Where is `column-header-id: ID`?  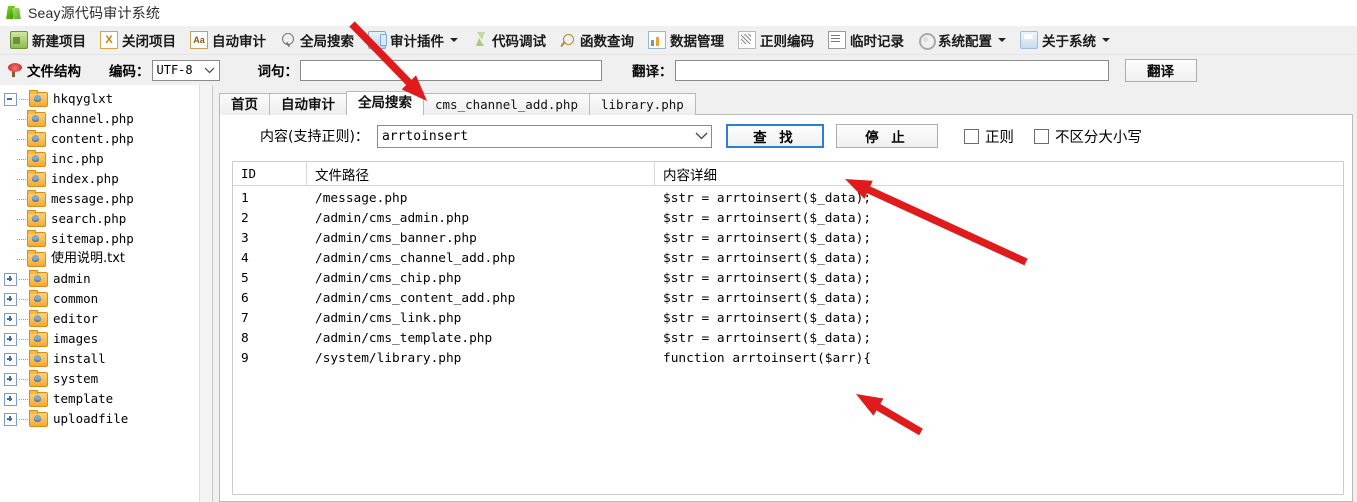 column-header-id: ID is located at coordinates (270, 173).